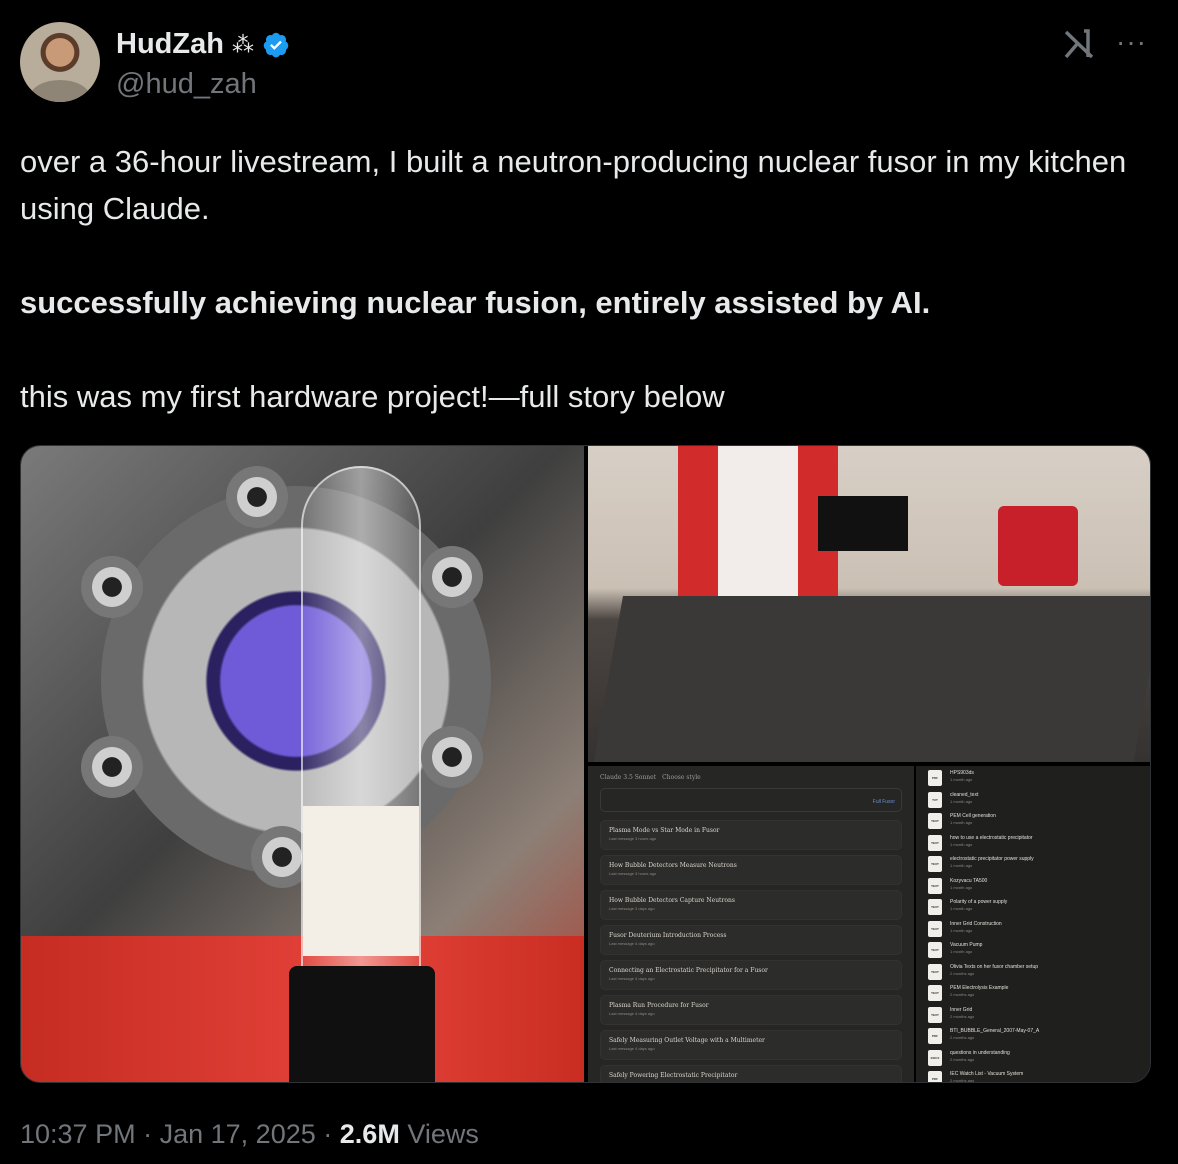 Image resolution: width=1178 pixels, height=1164 pixels. What do you see at coordinates (976, 923) in the screenshot?
I see `file-name: Inner Grid Construction` at bounding box center [976, 923].